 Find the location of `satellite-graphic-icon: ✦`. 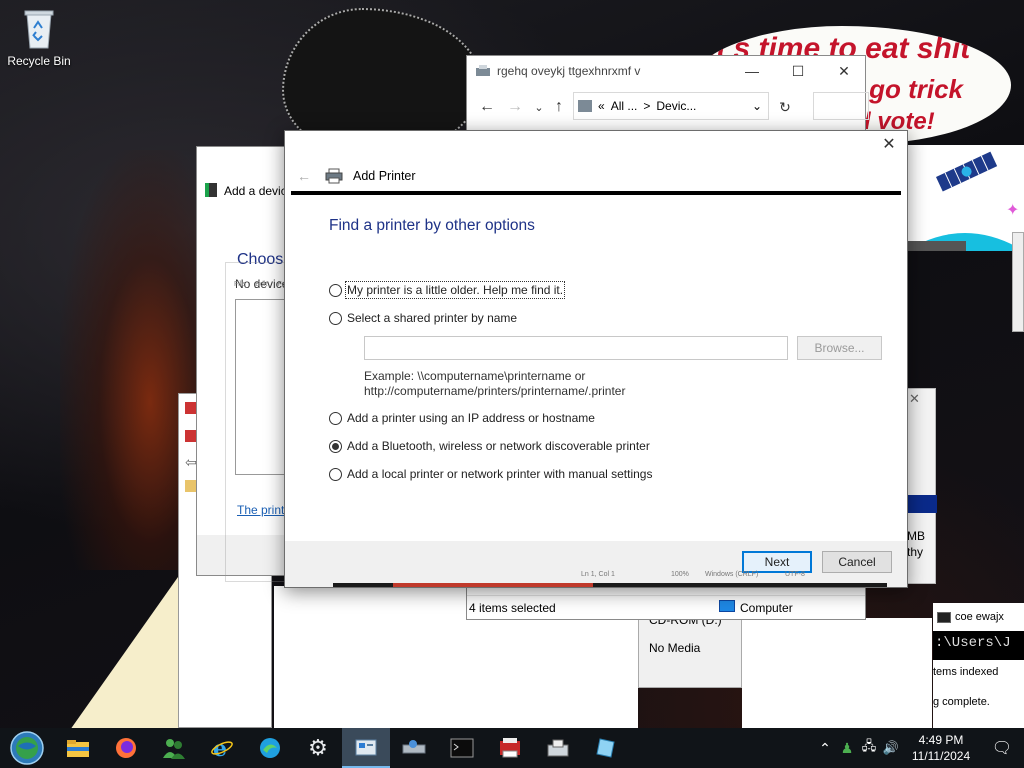

satellite-graphic-icon: ✦ is located at coordinates (965, 198).